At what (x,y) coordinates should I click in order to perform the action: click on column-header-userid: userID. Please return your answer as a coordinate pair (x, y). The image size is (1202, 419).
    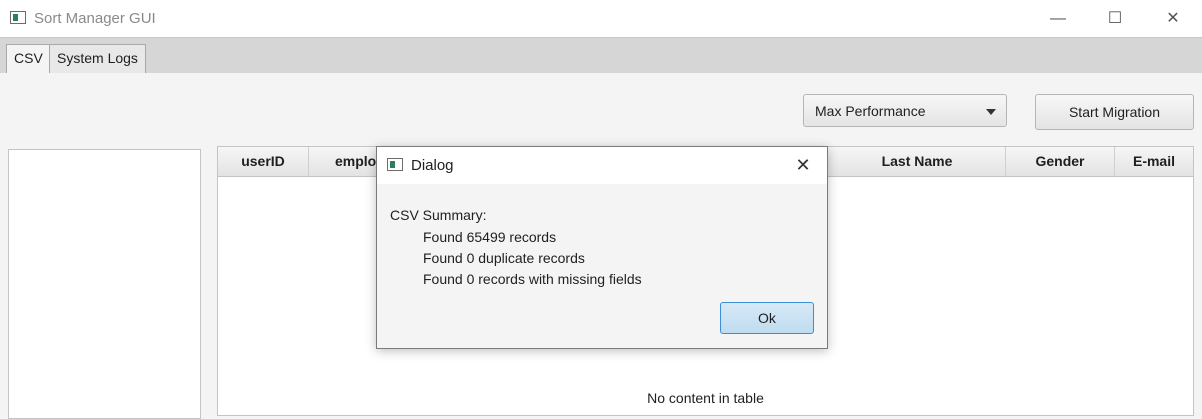
    Looking at the image, I should click on (263, 161).